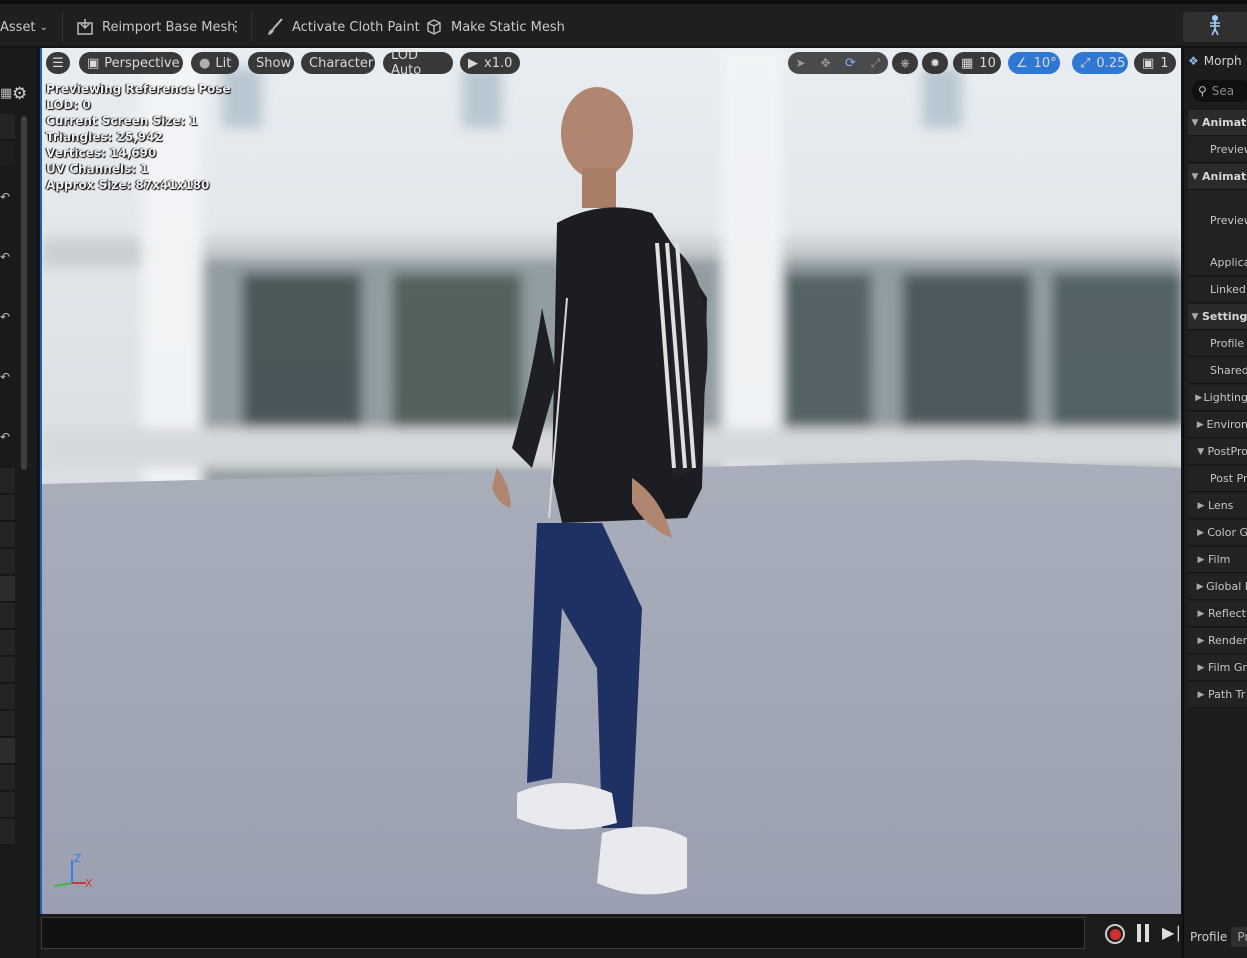 The width and height of the screenshot is (1247, 958). I want to click on group-environment: ▶ Environ, so click(1217, 425).